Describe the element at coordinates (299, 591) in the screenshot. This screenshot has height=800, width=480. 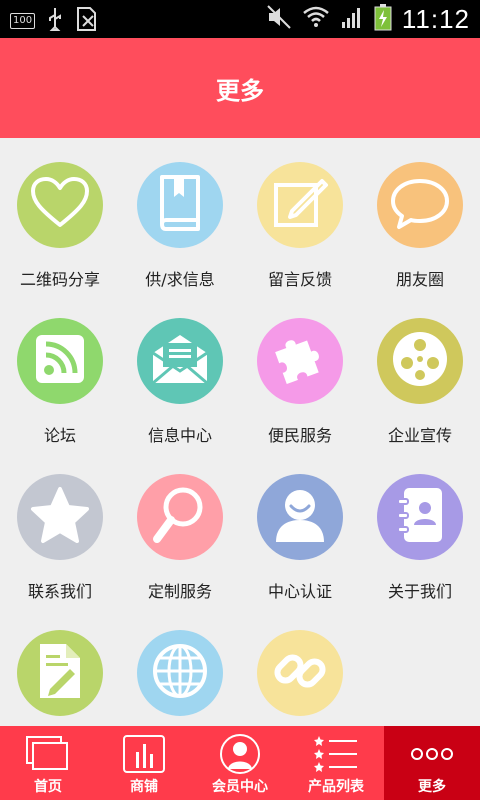
I see `grid-item-label: 中心认证` at that location.